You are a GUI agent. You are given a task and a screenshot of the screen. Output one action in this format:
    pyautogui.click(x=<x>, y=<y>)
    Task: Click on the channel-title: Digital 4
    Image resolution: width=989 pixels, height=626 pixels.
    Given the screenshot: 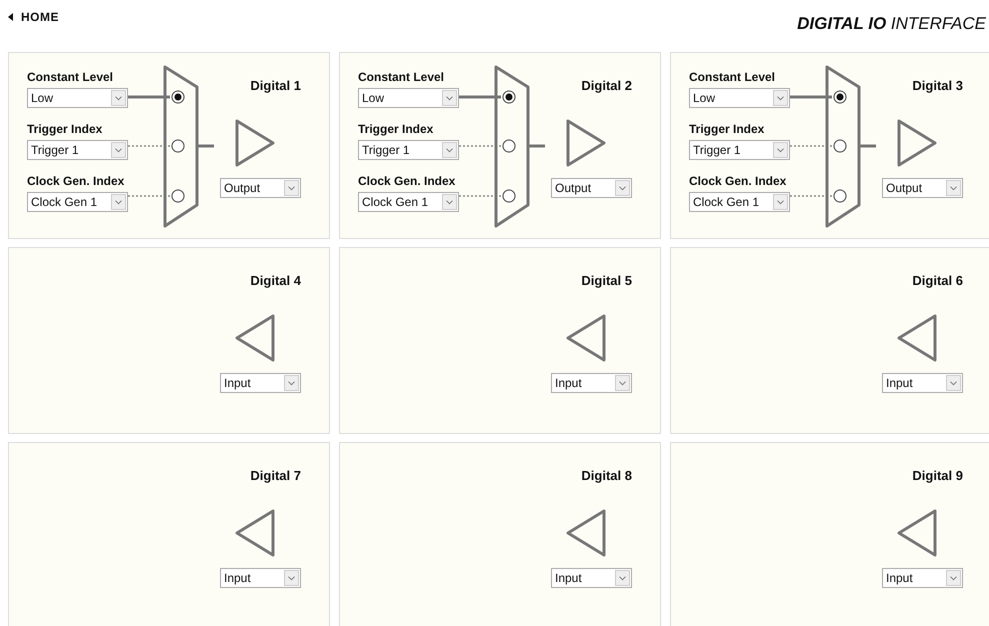 What is the action you would take?
    pyautogui.click(x=275, y=281)
    